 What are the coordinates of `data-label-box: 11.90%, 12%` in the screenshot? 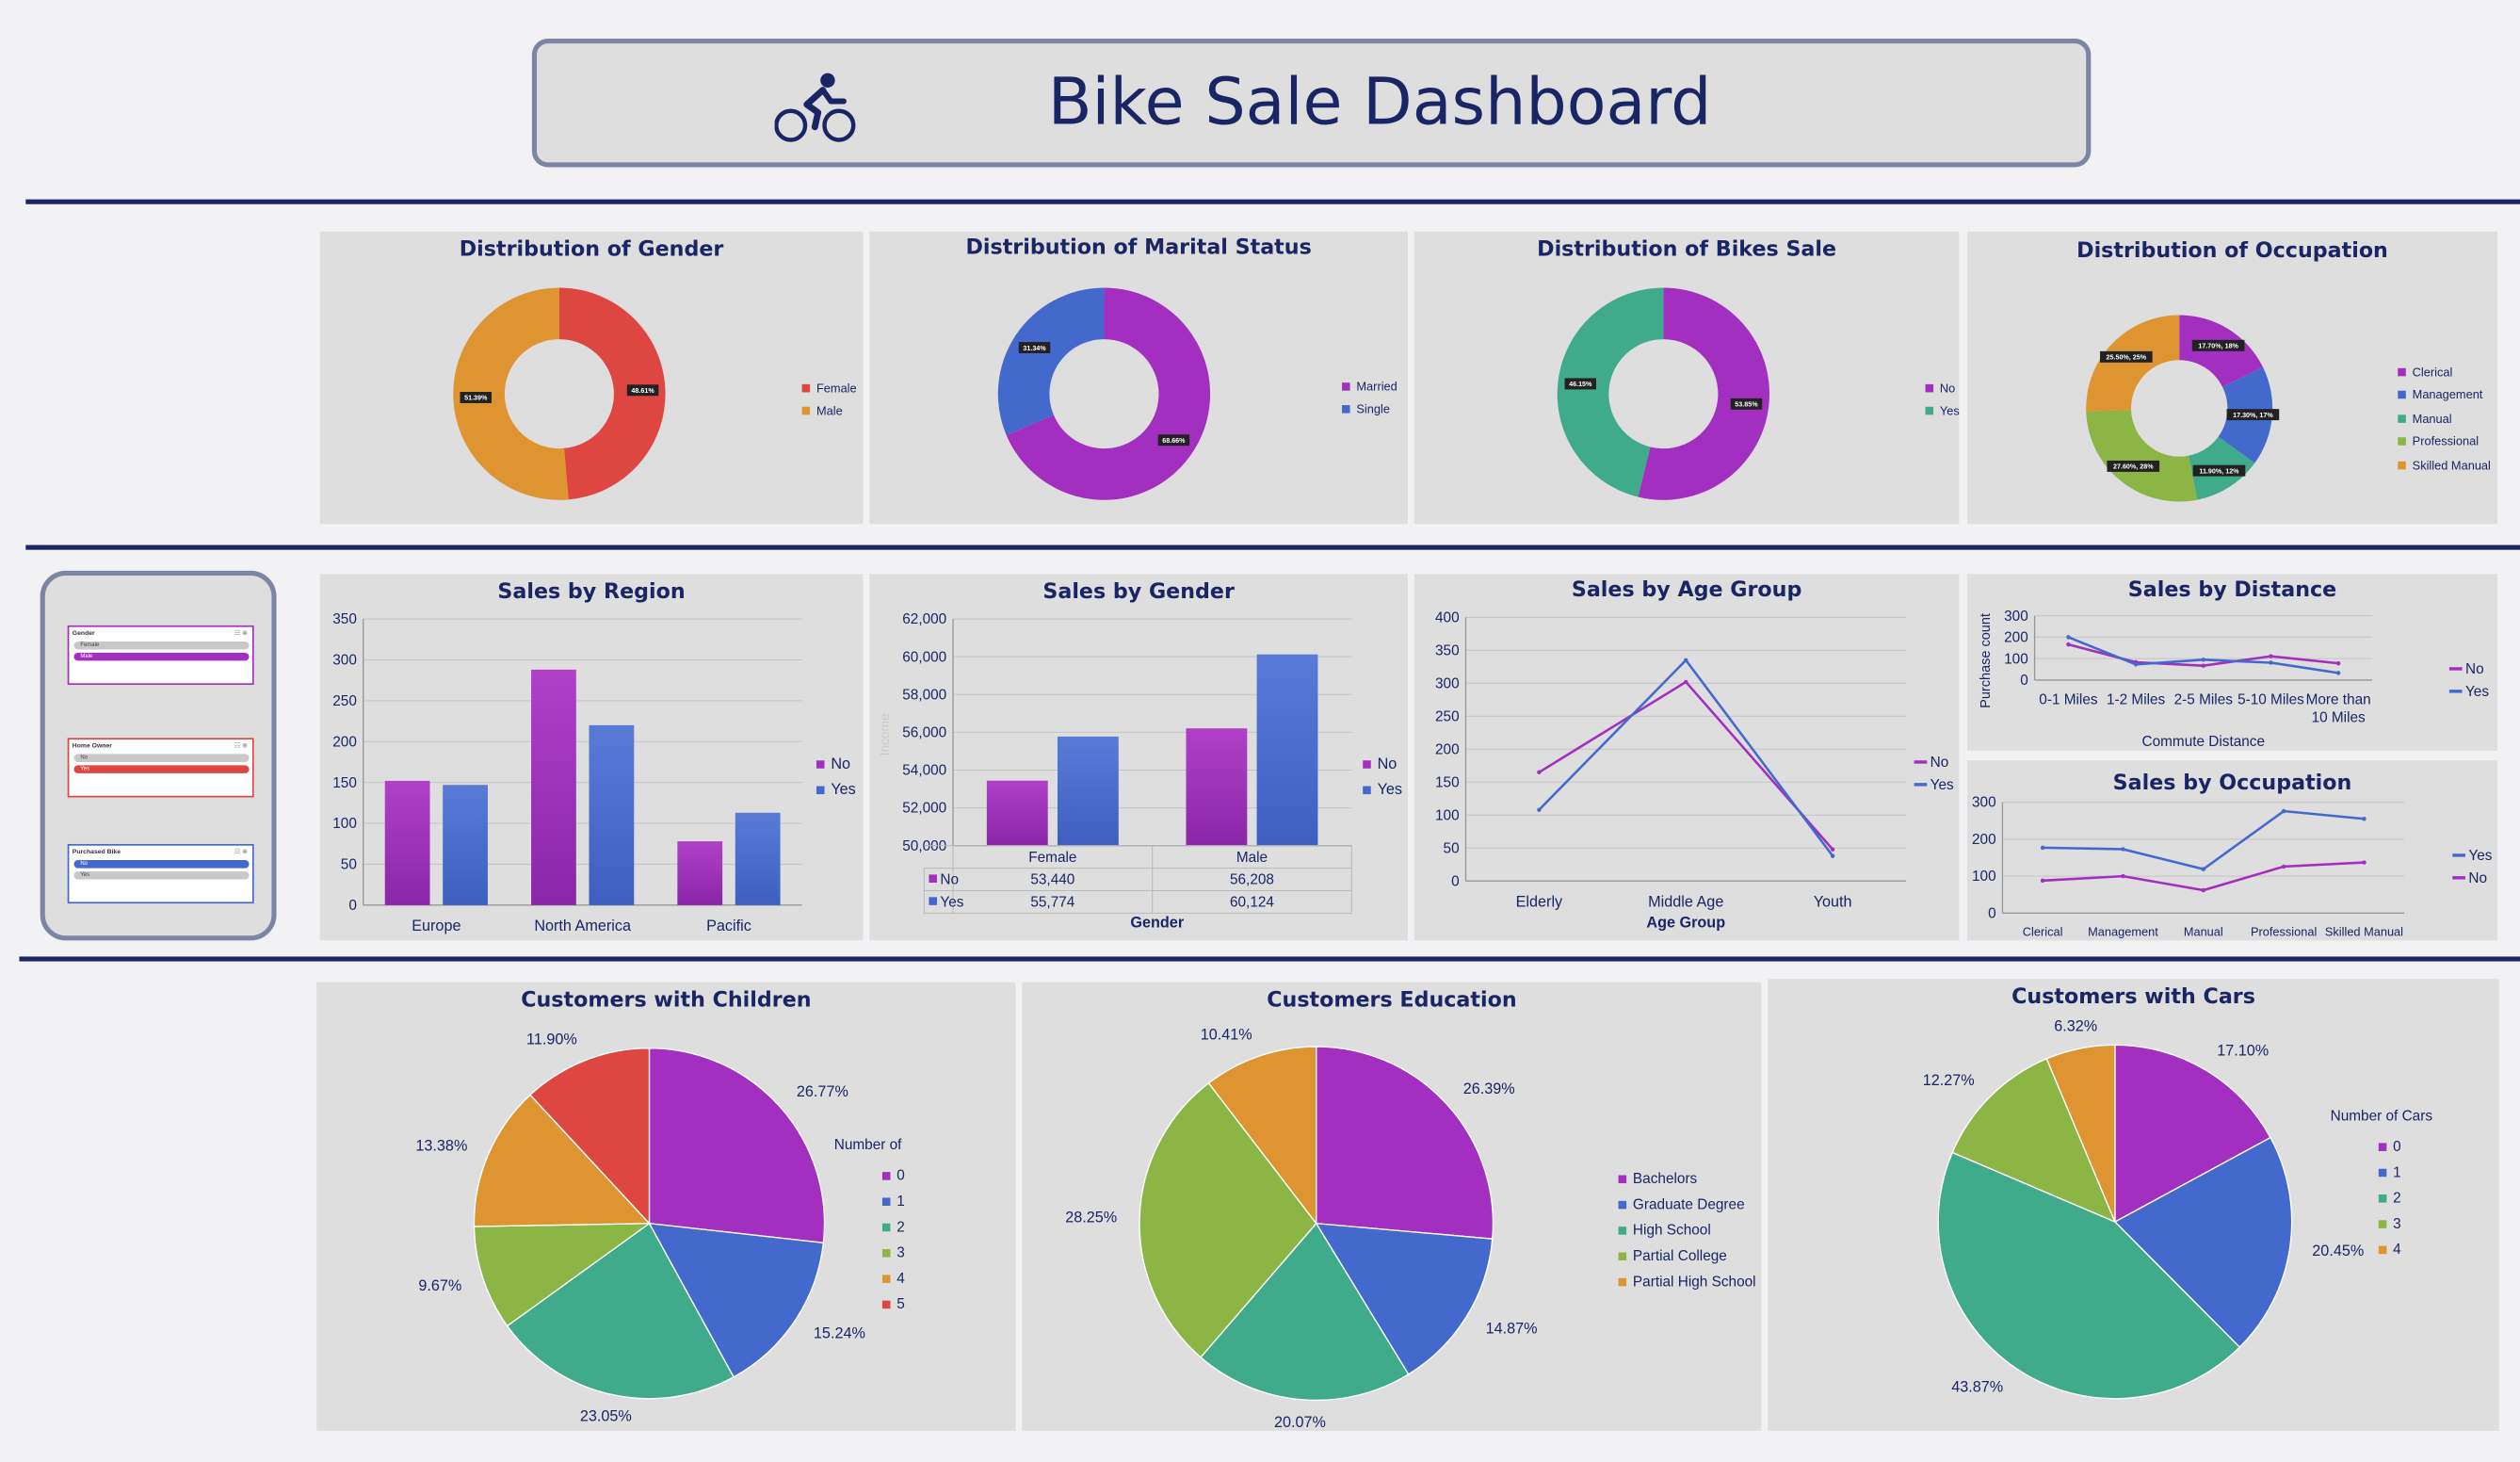 It's located at (2219, 470).